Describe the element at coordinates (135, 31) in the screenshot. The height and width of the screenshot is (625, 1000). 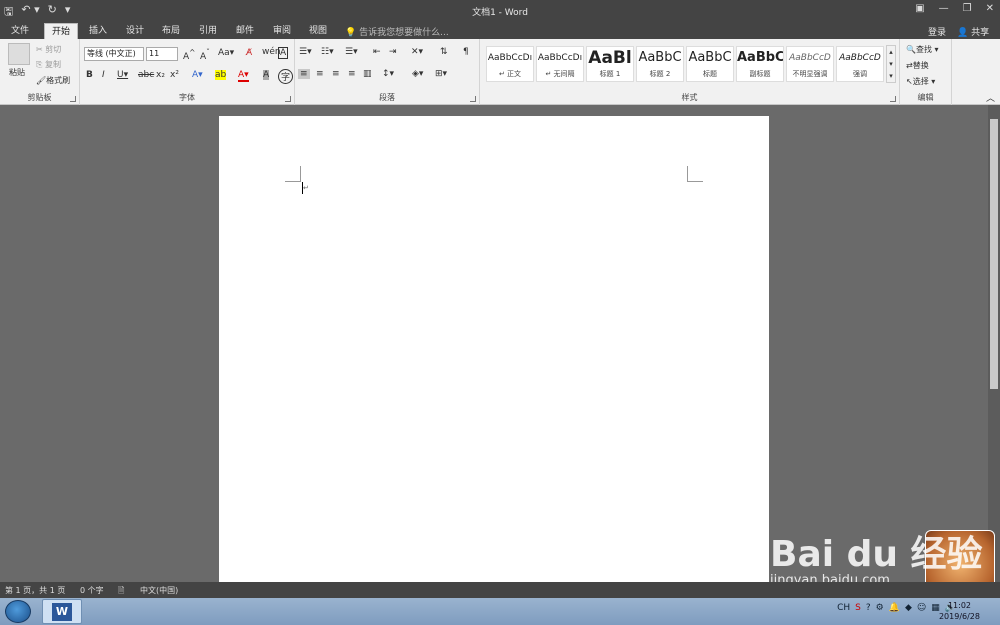
I see `tab-design: 设计` at that location.